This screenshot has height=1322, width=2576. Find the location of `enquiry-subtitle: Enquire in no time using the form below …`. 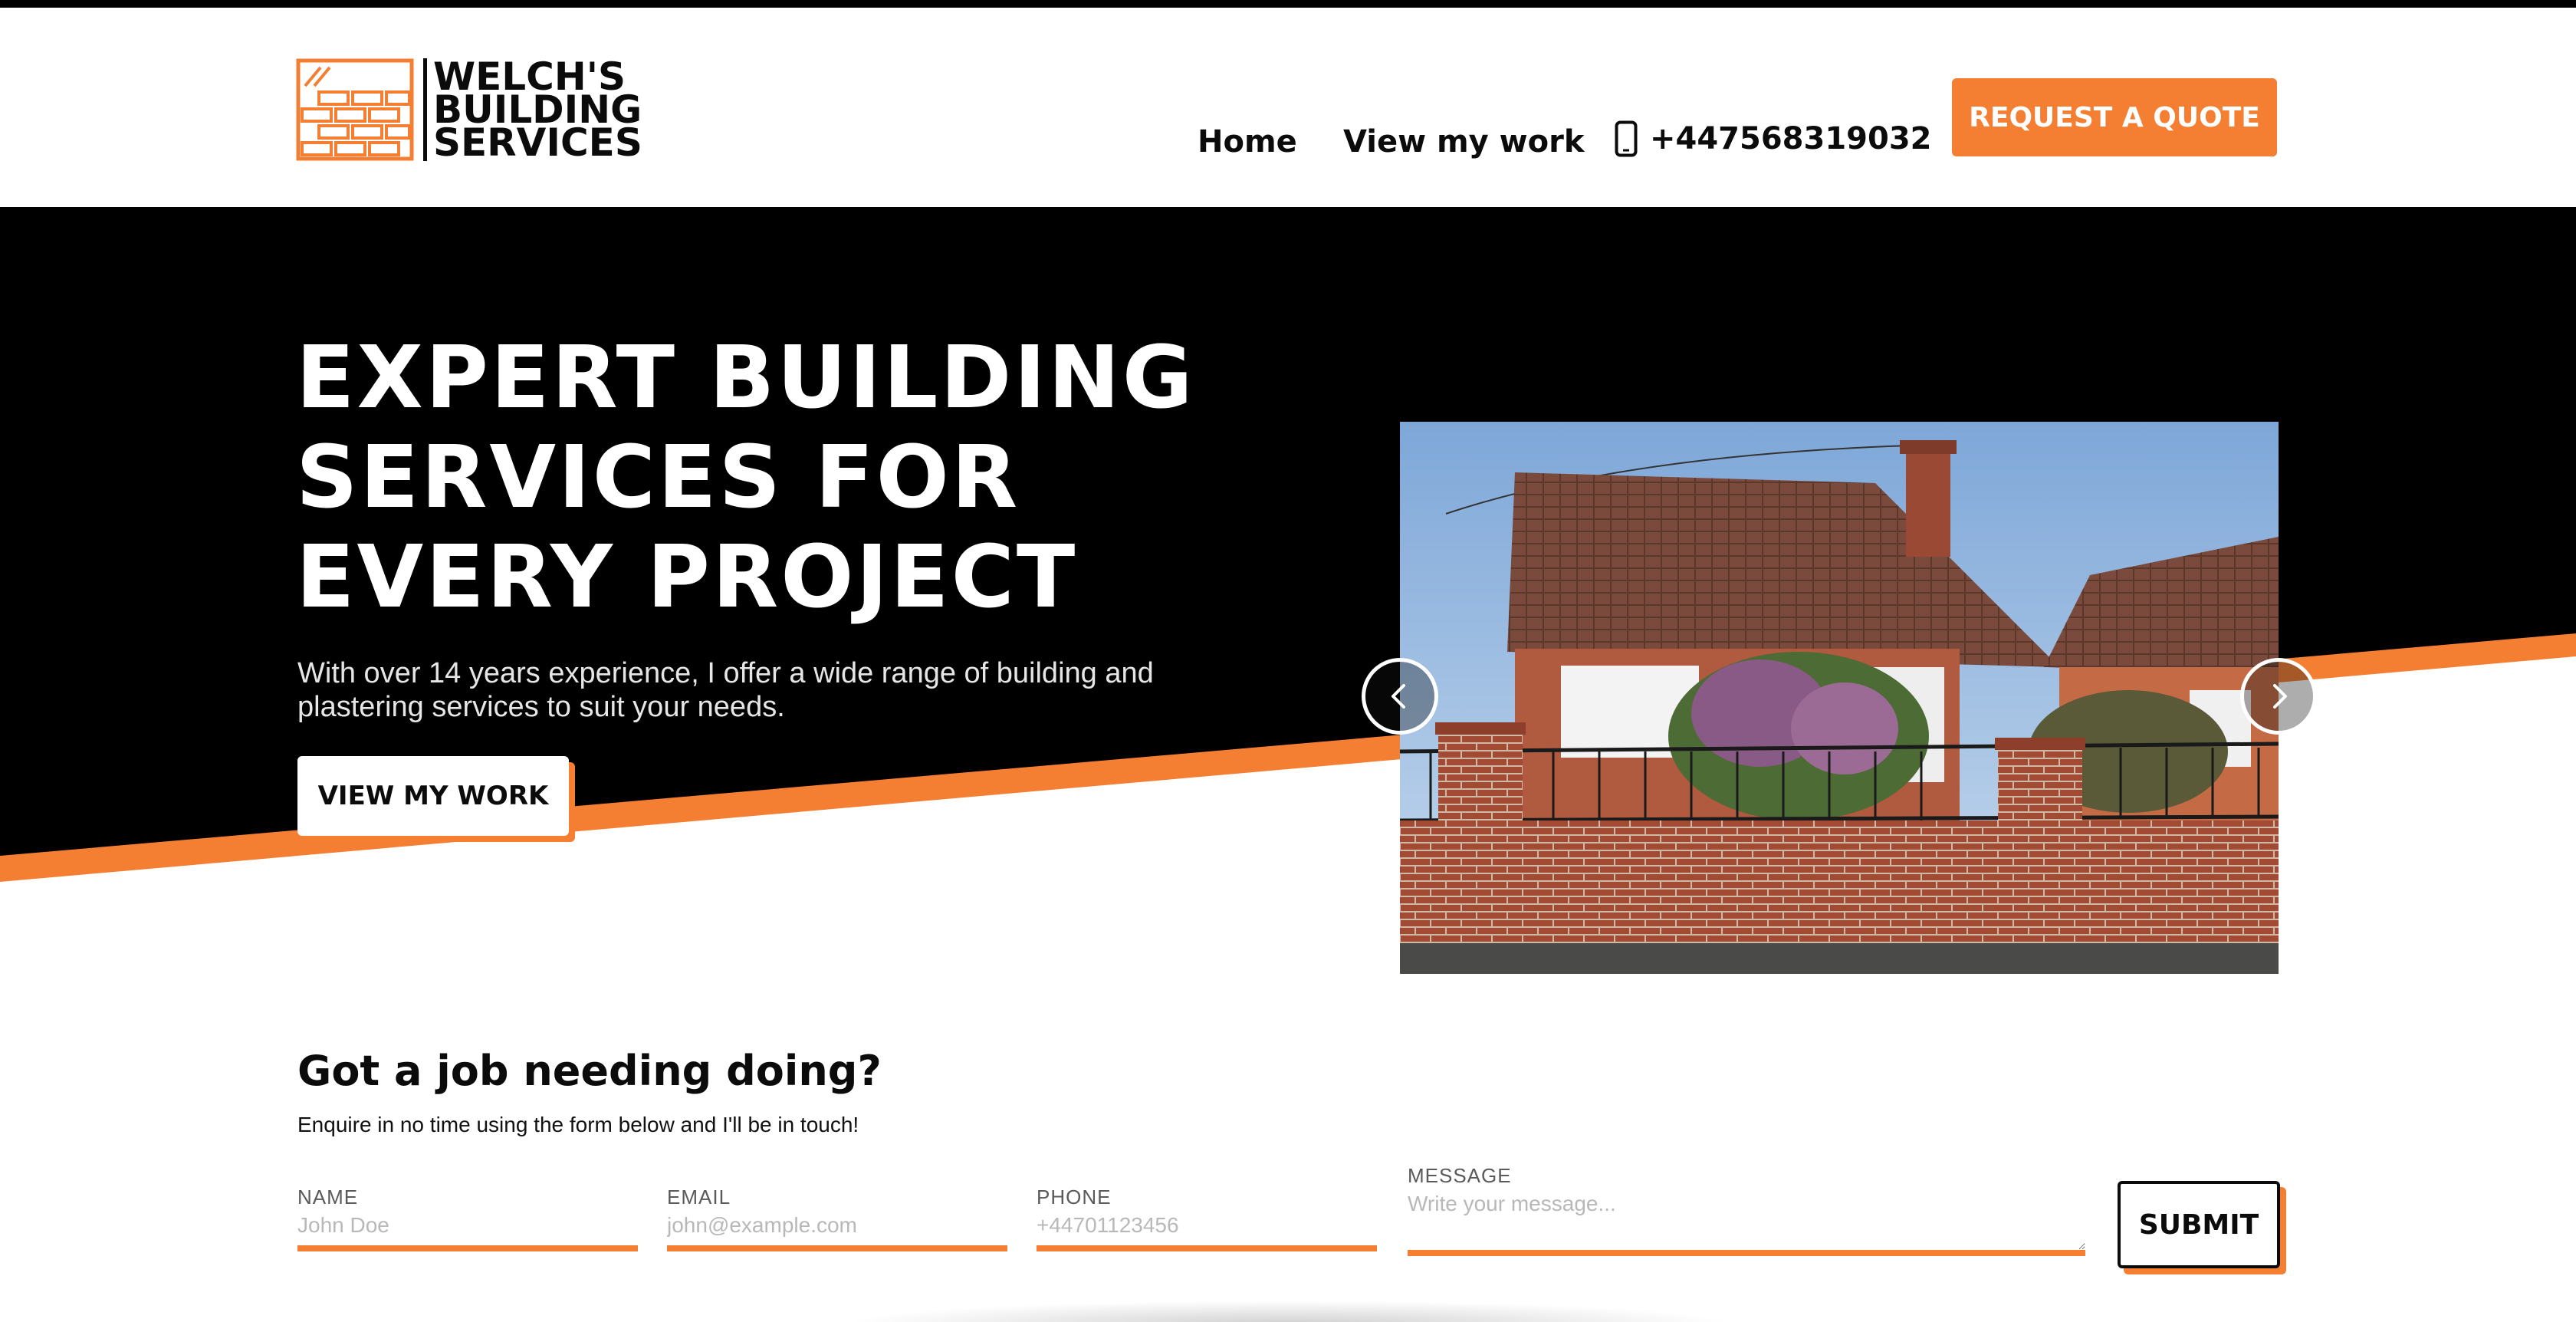

enquiry-subtitle: Enquire in no time using the form below … is located at coordinates (578, 1124).